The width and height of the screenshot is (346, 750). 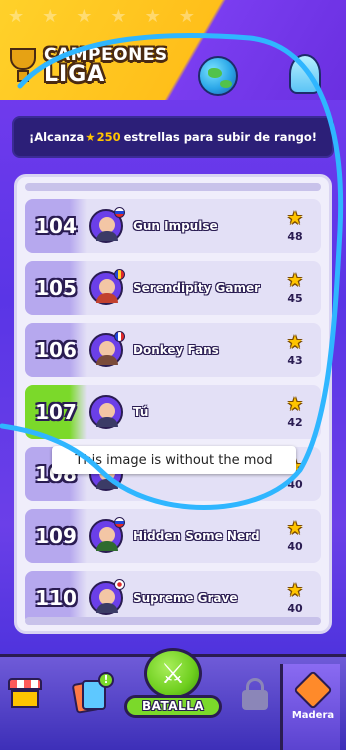 What do you see at coordinates (295, 422) in the screenshot?
I see `star-count: 42` at bounding box center [295, 422].